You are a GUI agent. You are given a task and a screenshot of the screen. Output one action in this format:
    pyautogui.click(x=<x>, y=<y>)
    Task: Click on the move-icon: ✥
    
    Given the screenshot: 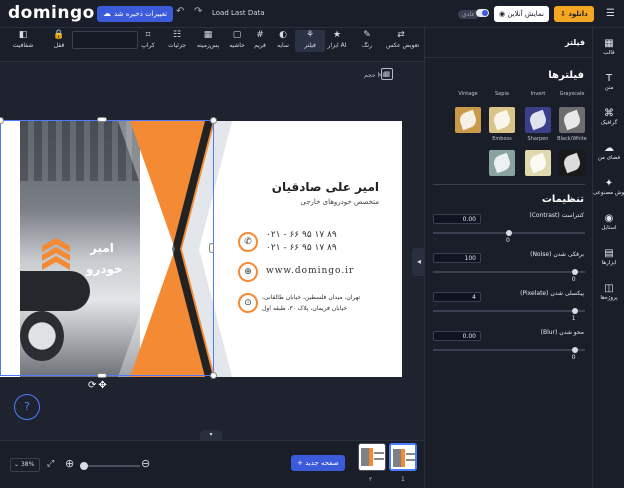 What is the action you would take?
    pyautogui.click(x=103, y=385)
    